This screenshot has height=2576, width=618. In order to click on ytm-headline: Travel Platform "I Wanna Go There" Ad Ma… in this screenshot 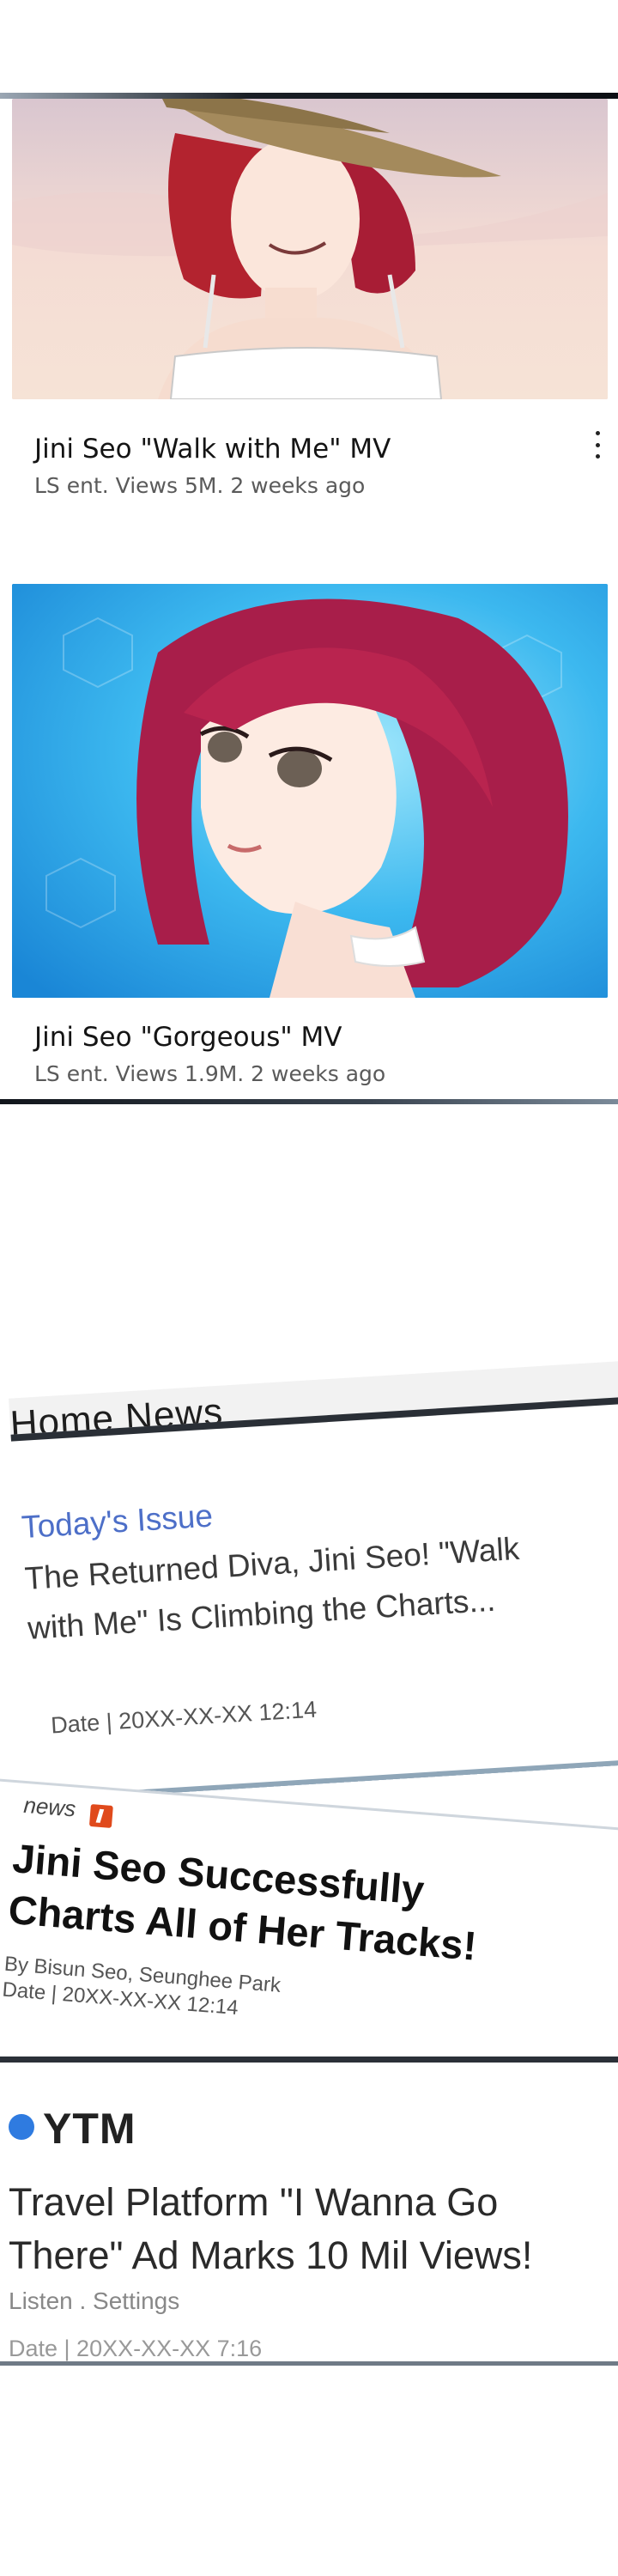, I will do `click(309, 2229)`.